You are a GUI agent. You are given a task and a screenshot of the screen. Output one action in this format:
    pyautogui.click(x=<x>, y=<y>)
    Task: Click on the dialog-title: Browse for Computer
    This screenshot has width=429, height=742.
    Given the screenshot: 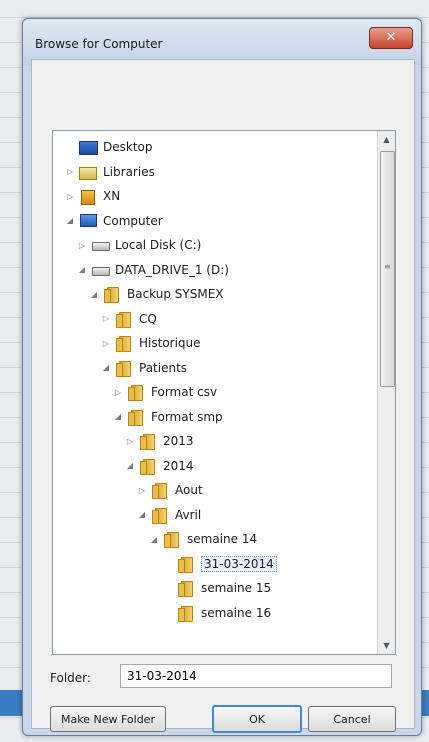 What is the action you would take?
    pyautogui.click(x=99, y=44)
    